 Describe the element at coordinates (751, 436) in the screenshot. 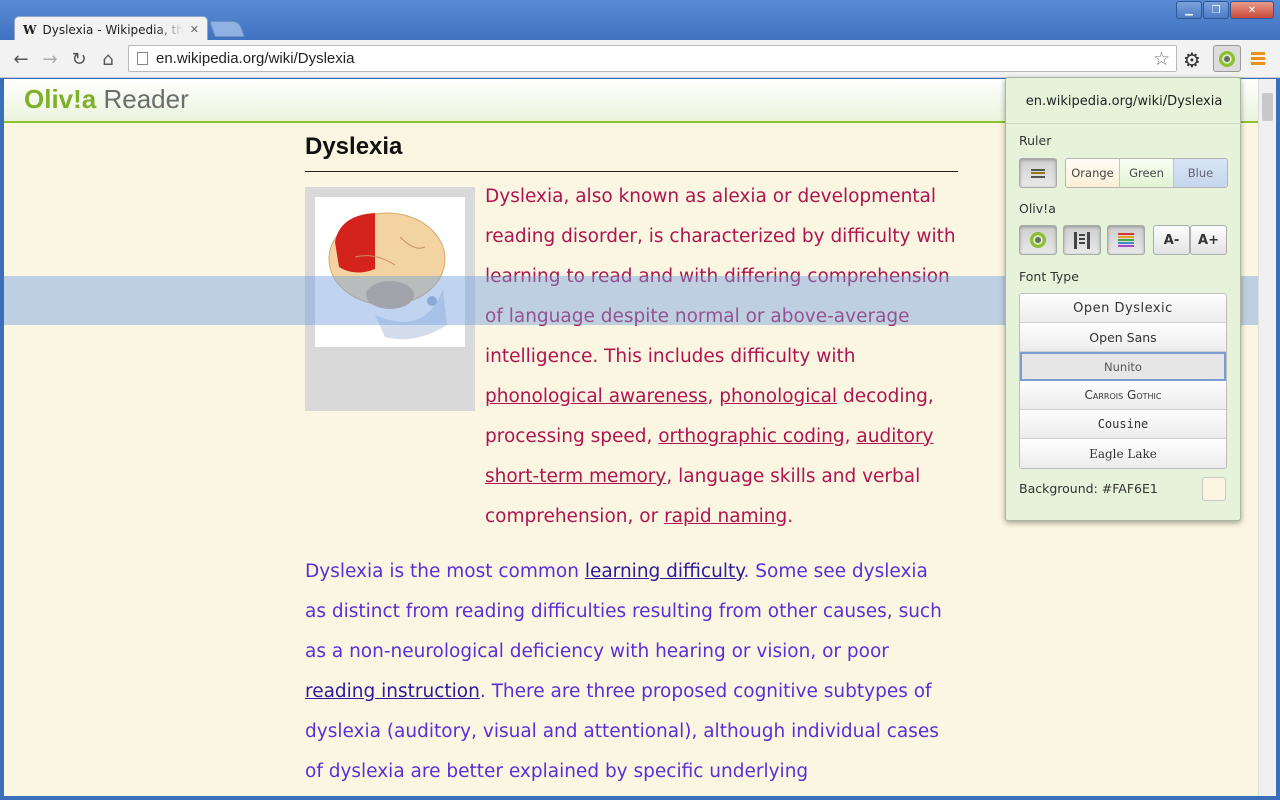

I see `article-link: orthographic coding` at that location.